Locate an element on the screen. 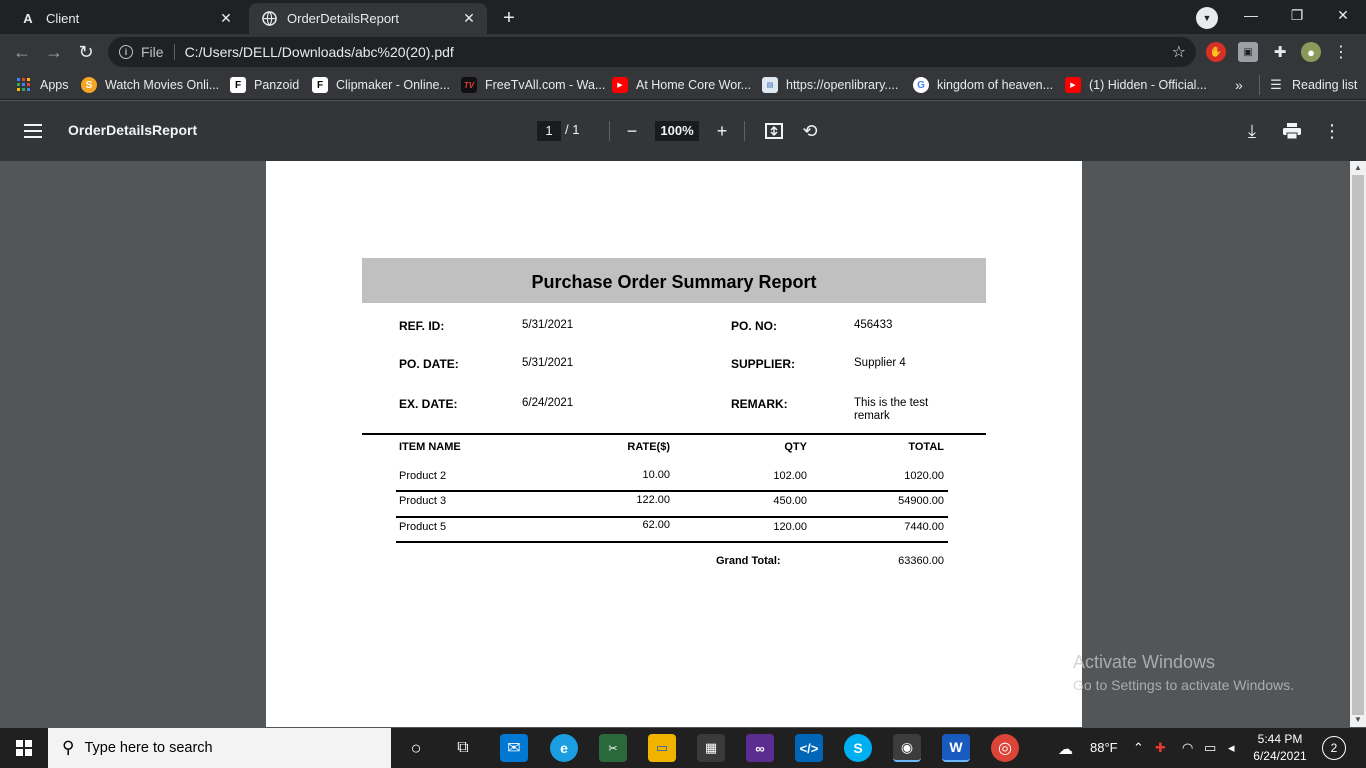 The image size is (1366, 768). forward-icon: → is located at coordinates (54, 52).